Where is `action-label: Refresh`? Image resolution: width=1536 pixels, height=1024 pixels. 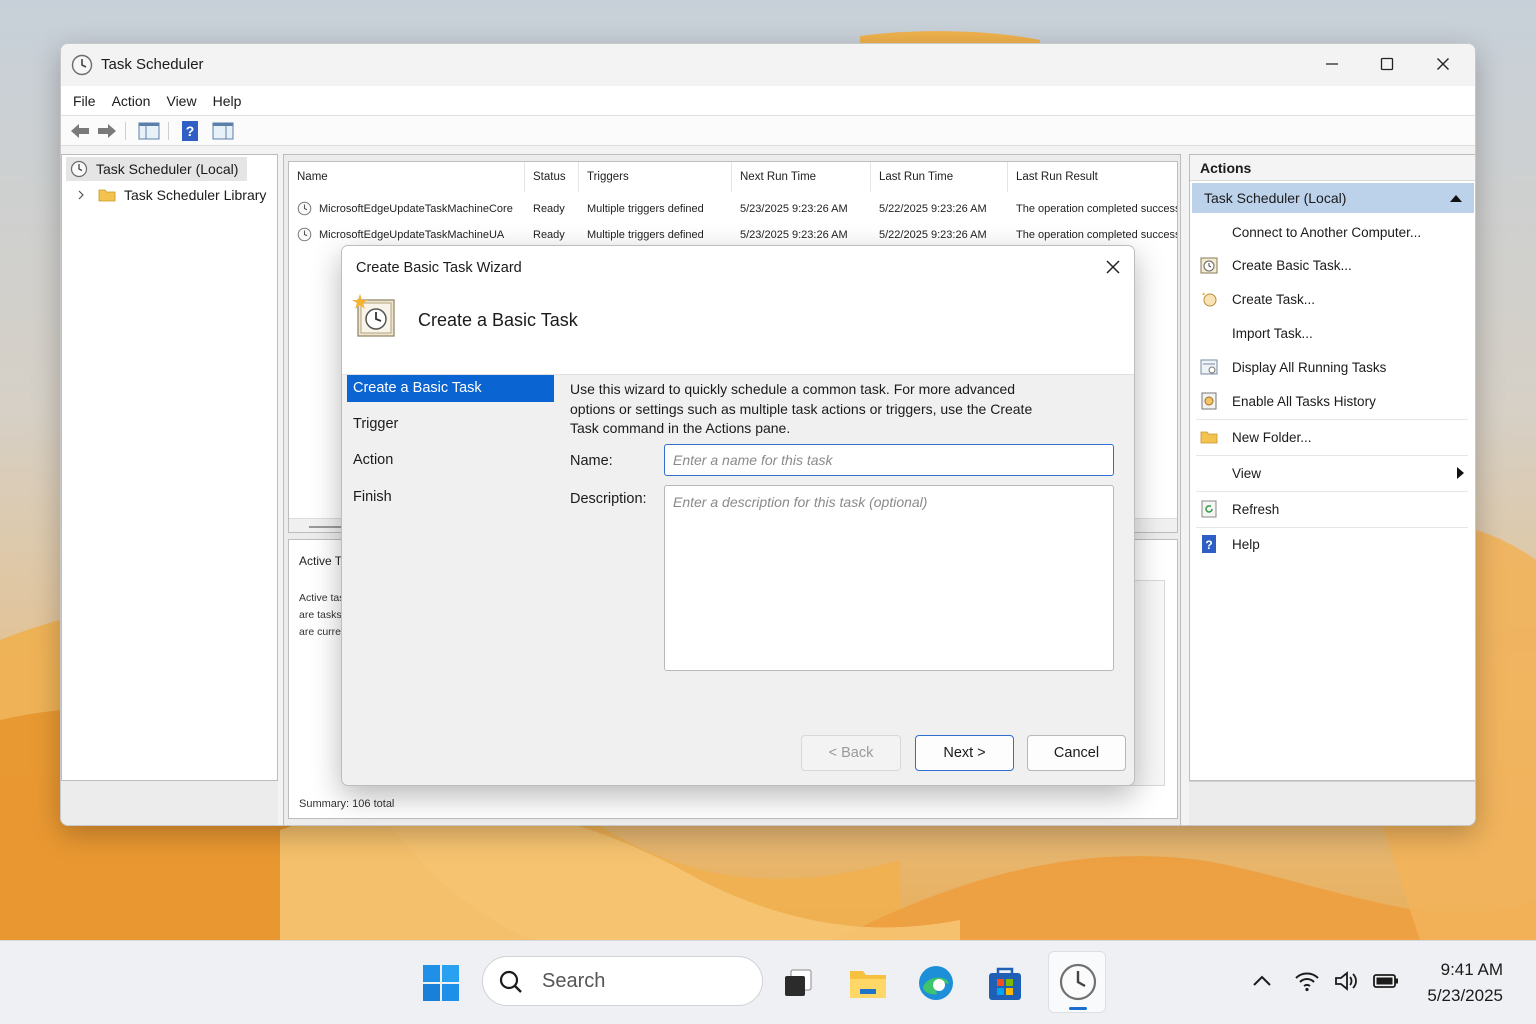 action-label: Refresh is located at coordinates (1256, 509).